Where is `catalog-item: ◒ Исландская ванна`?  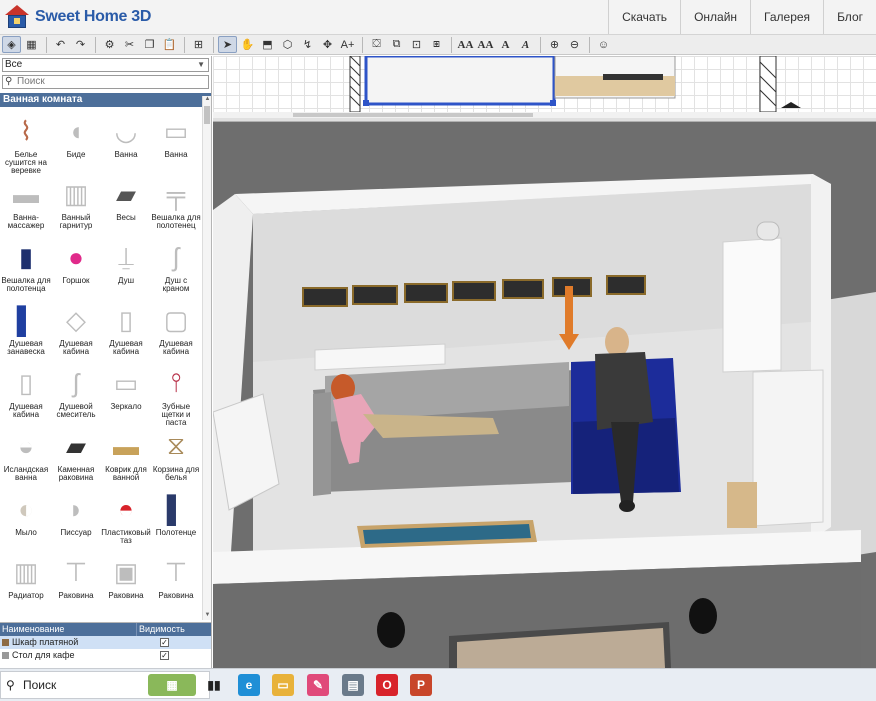
catalog-item: ◒ Исландская ванна is located at coordinates (26, 456).